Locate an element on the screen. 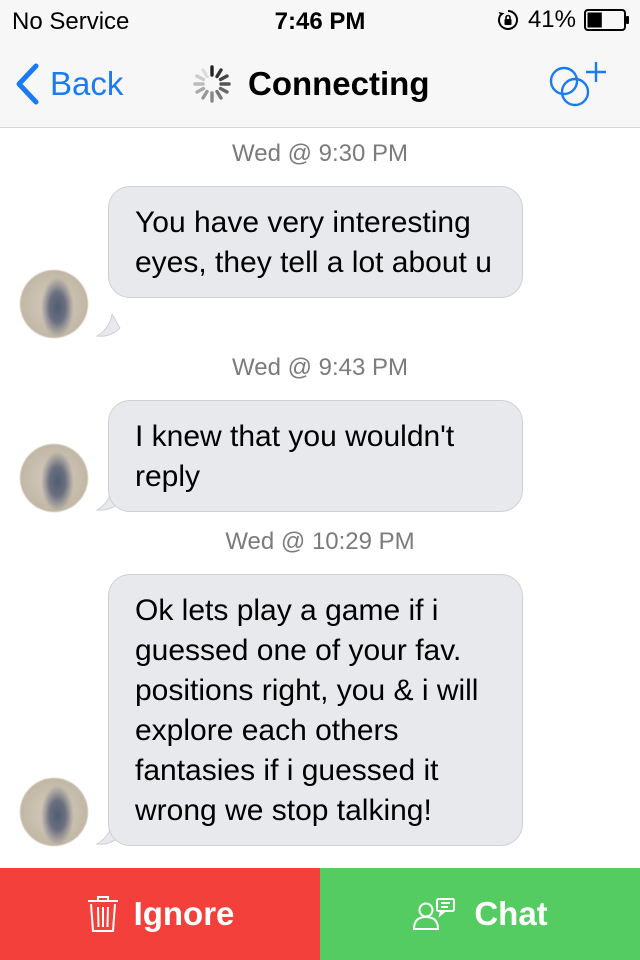 Image resolution: width=640 pixels, height=960 pixels. message-timestamp: Wed @ 10:29 PM is located at coordinates (320, 541).